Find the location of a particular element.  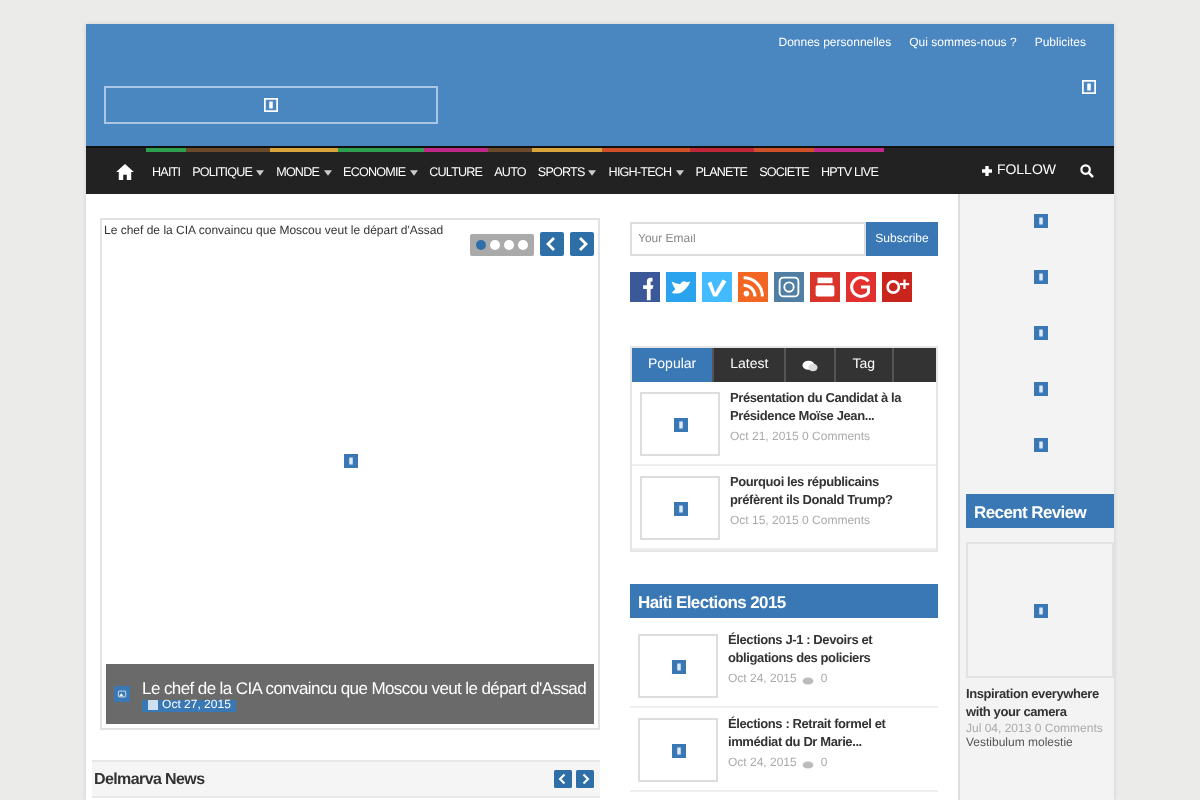

search-icon is located at coordinates (1087, 171).